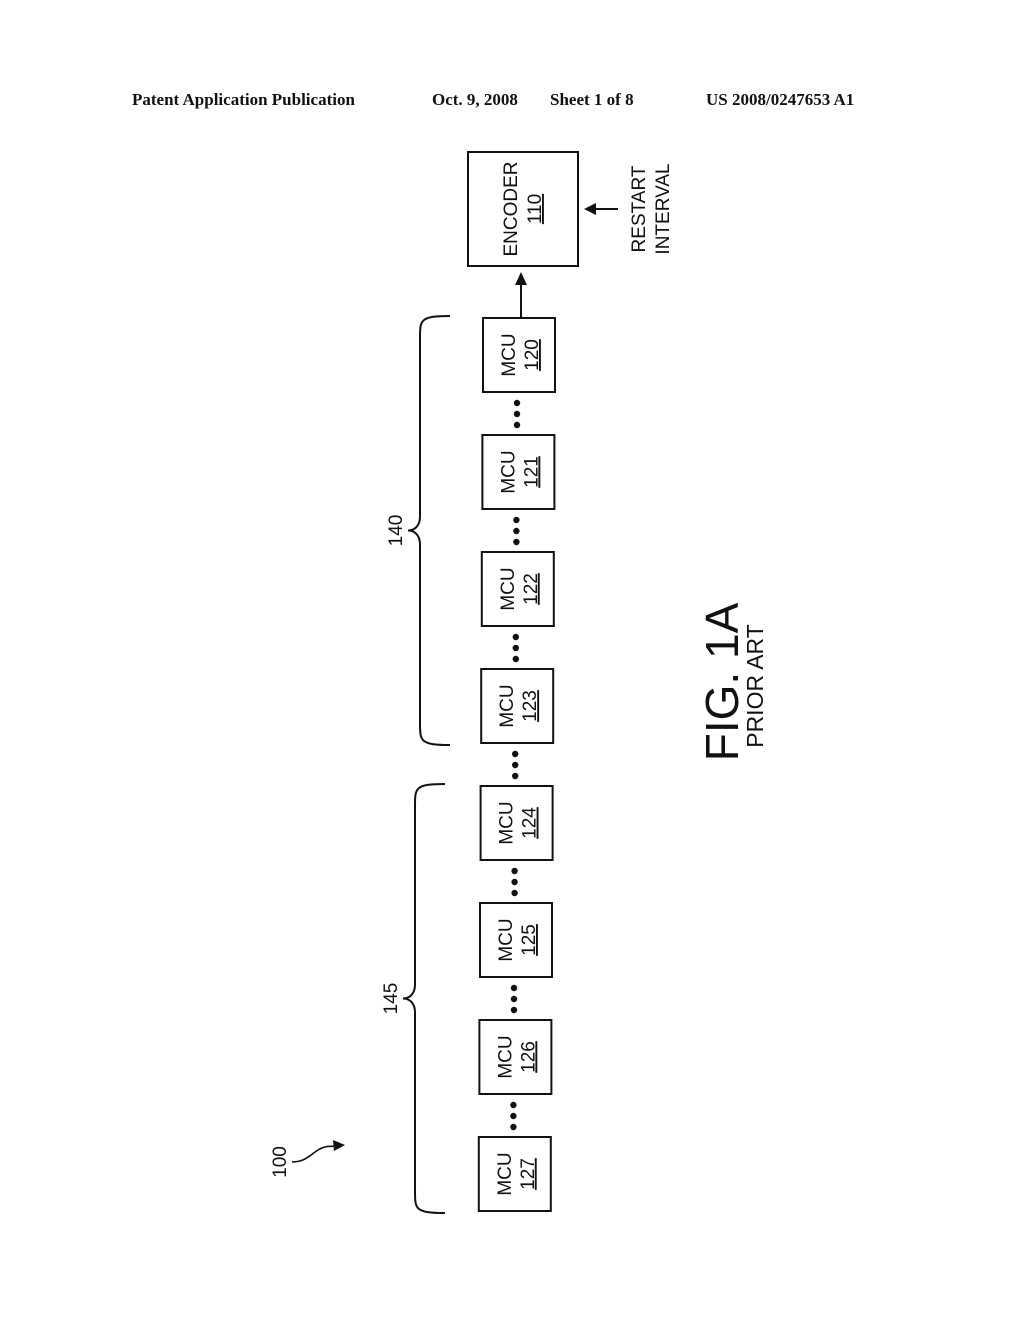 The height and width of the screenshot is (1320, 1024). Describe the element at coordinates (530, 706) in the screenshot. I see `mcu-ref: 123` at that location.